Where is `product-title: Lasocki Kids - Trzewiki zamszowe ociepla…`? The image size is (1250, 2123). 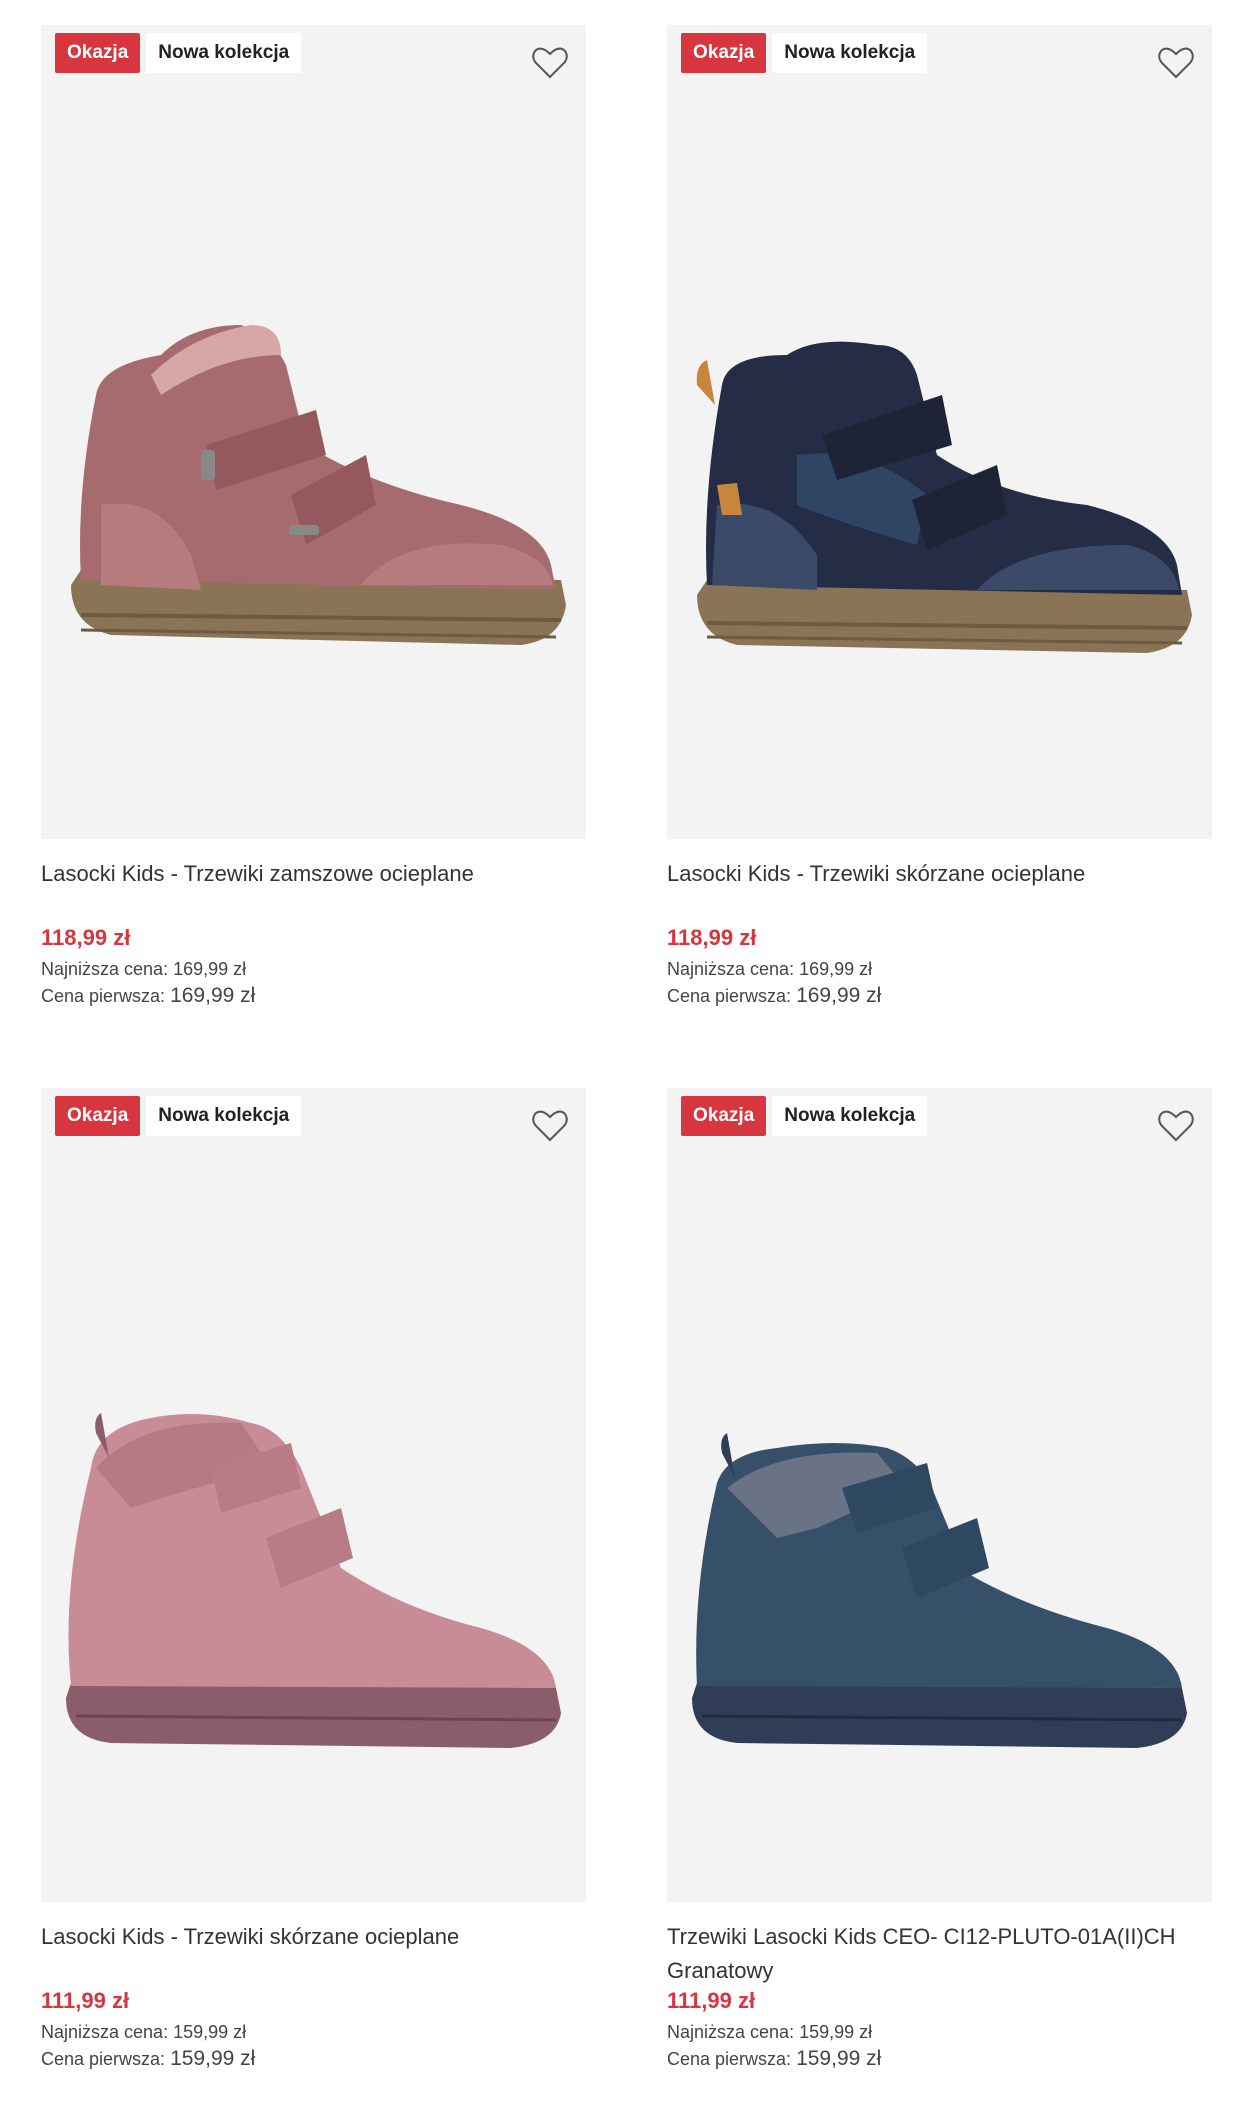
product-title: Lasocki Kids - Trzewiki zamszowe ociepla… is located at coordinates (313, 874).